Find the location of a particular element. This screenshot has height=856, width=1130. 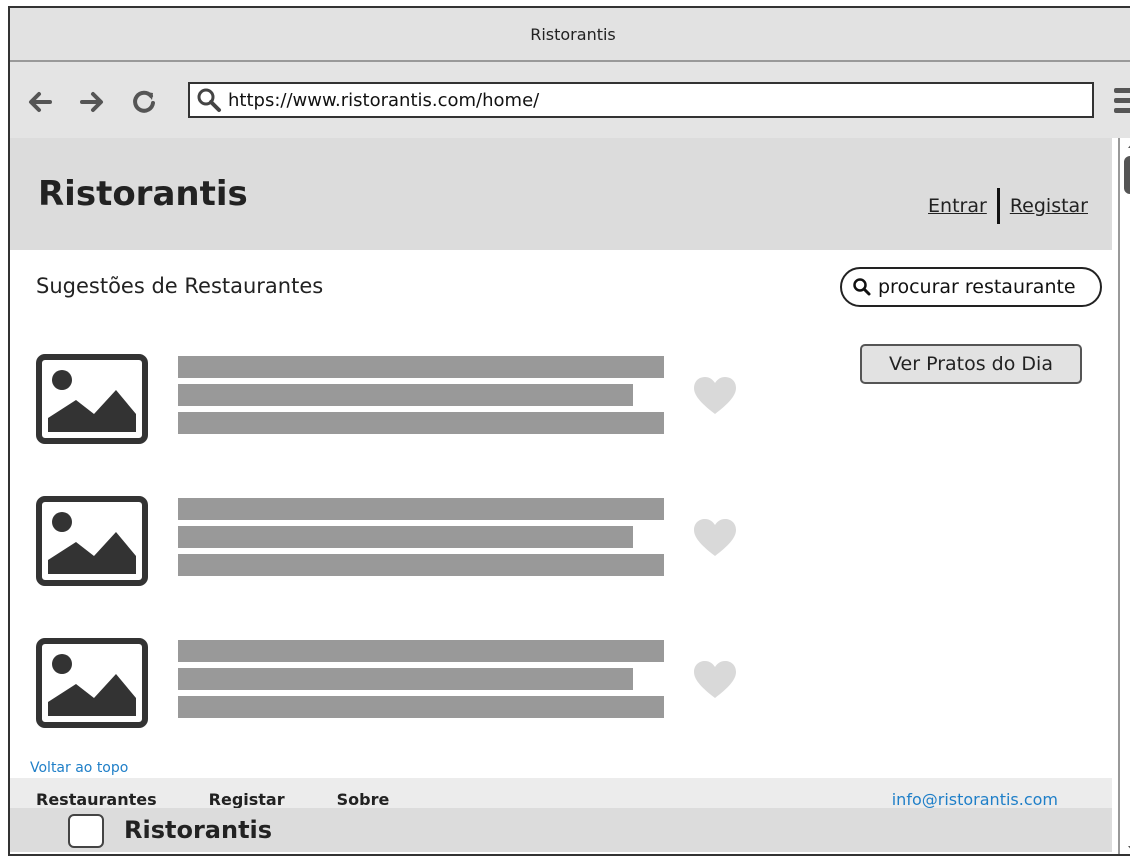

restaurant-search: procurar restaurante is located at coordinates (971, 287).